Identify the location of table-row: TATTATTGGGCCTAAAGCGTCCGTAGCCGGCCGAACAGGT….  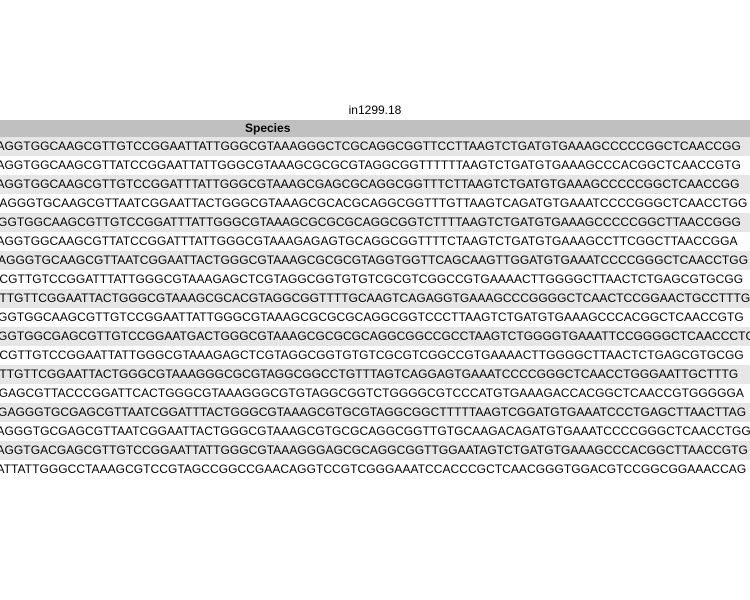
(375, 469).